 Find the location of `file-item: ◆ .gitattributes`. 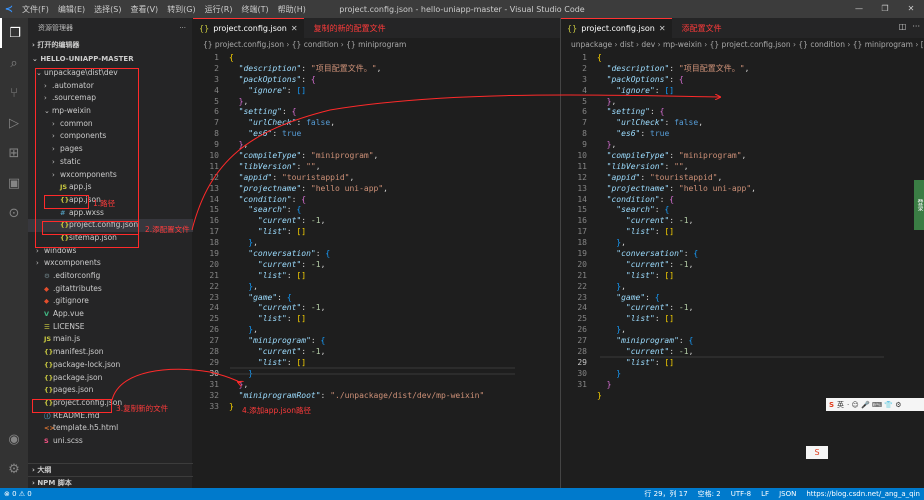

file-item: ◆ .gitattributes is located at coordinates (110, 289).